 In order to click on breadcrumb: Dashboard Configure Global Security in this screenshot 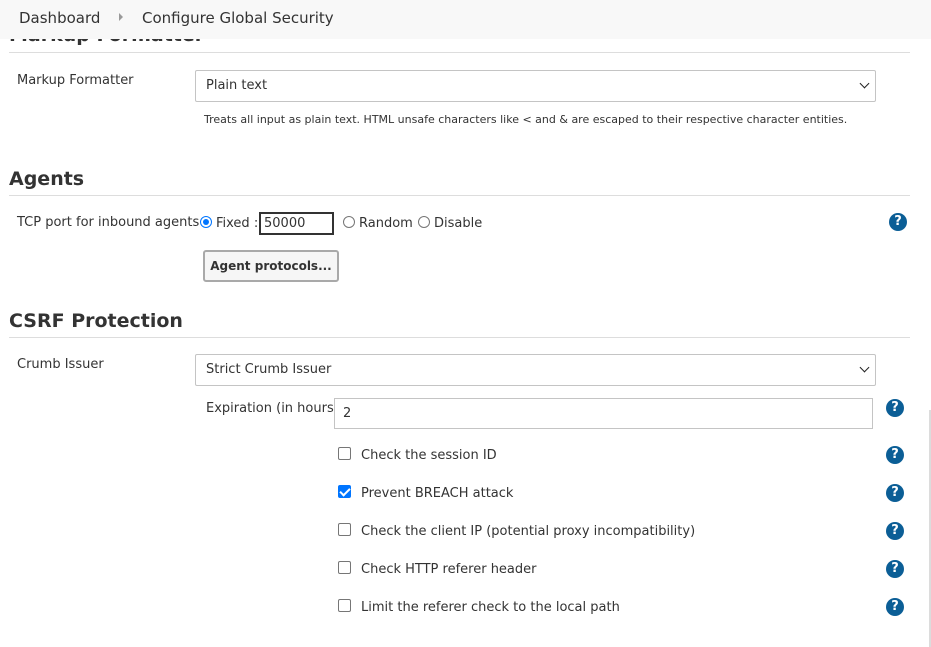, I will do `click(465, 19)`.